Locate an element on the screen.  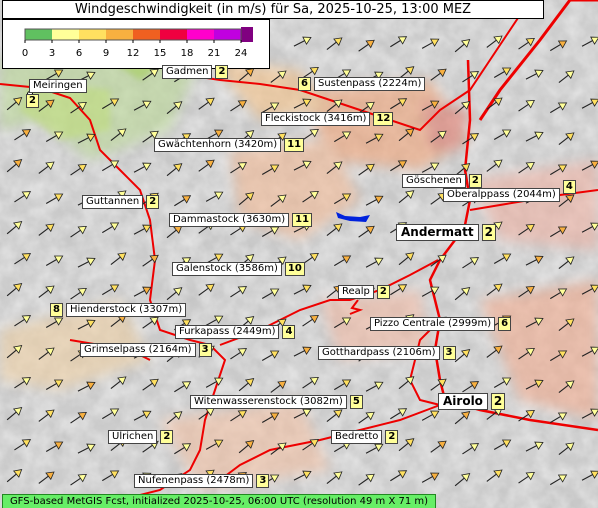
location-name: Bedretto is located at coordinates (357, 437).